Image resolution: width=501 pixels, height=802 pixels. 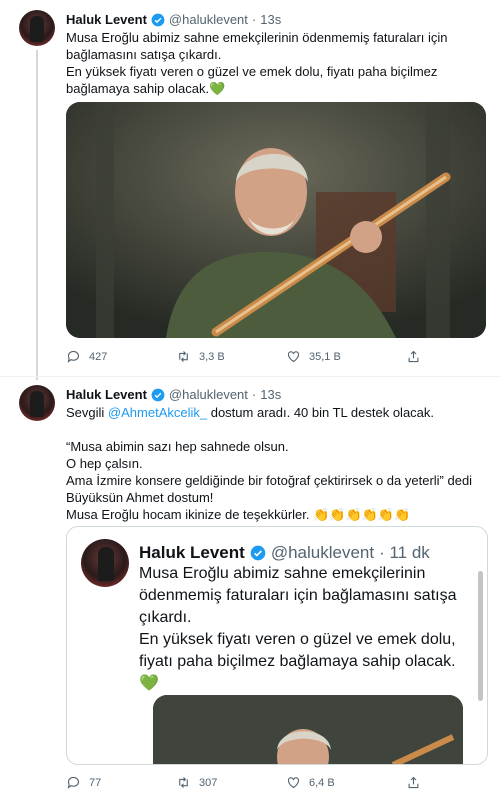 What do you see at coordinates (480, 636) in the screenshot?
I see `quoted-scrollbar` at bounding box center [480, 636].